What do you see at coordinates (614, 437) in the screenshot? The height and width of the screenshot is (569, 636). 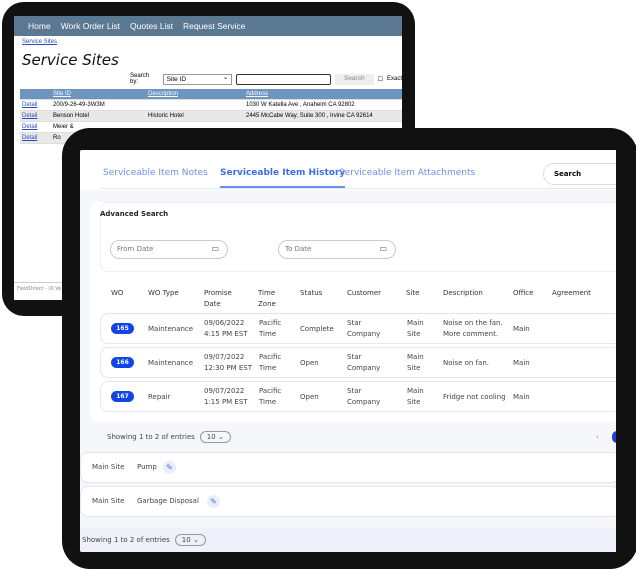 I see `current-page-button` at bounding box center [614, 437].